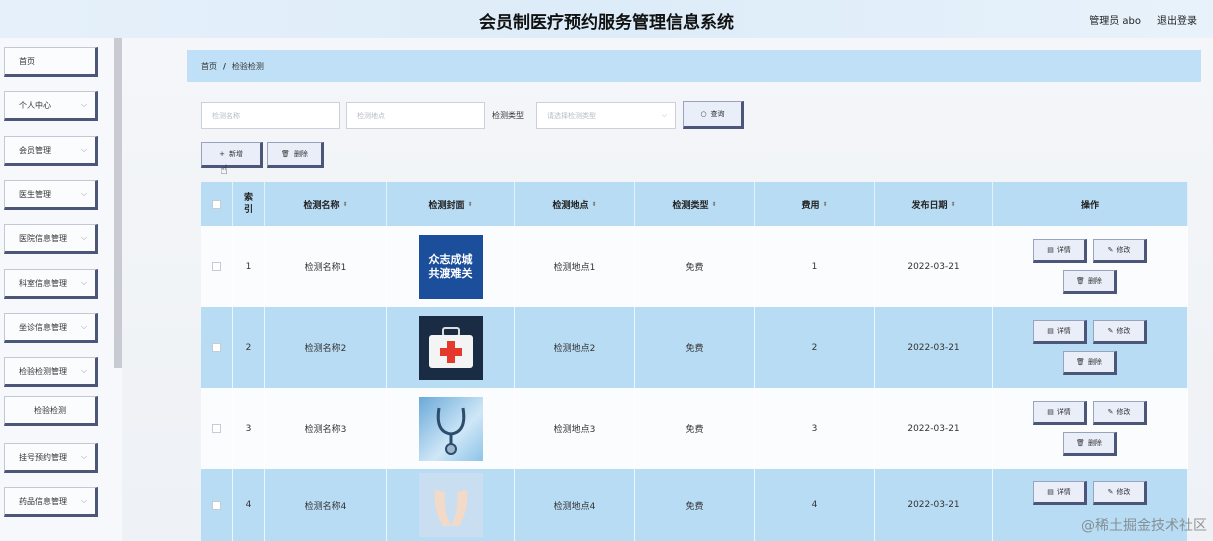  I want to click on header-actions-label: 操作, so click(1089, 205).